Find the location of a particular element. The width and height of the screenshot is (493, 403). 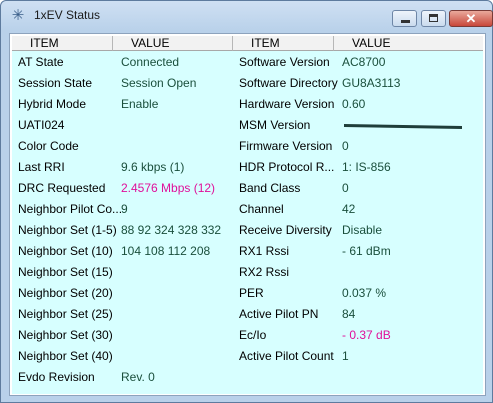

right-item-label: PER is located at coordinates (251, 293).